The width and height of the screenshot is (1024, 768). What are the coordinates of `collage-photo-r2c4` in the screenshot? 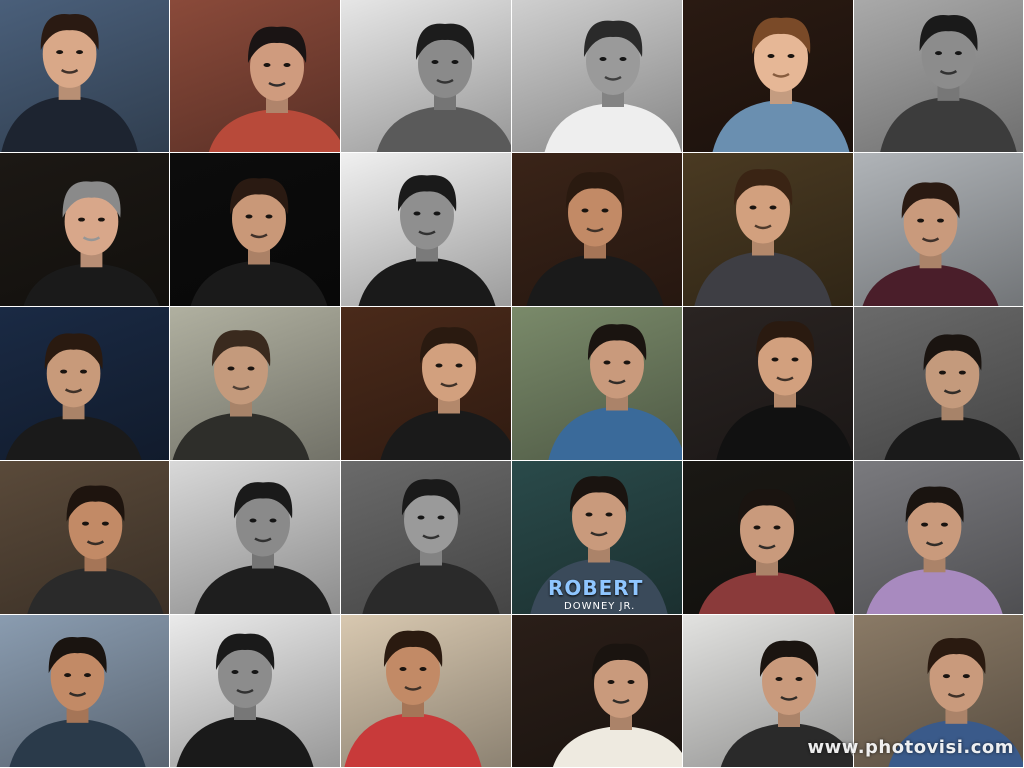 It's located at (597, 230).